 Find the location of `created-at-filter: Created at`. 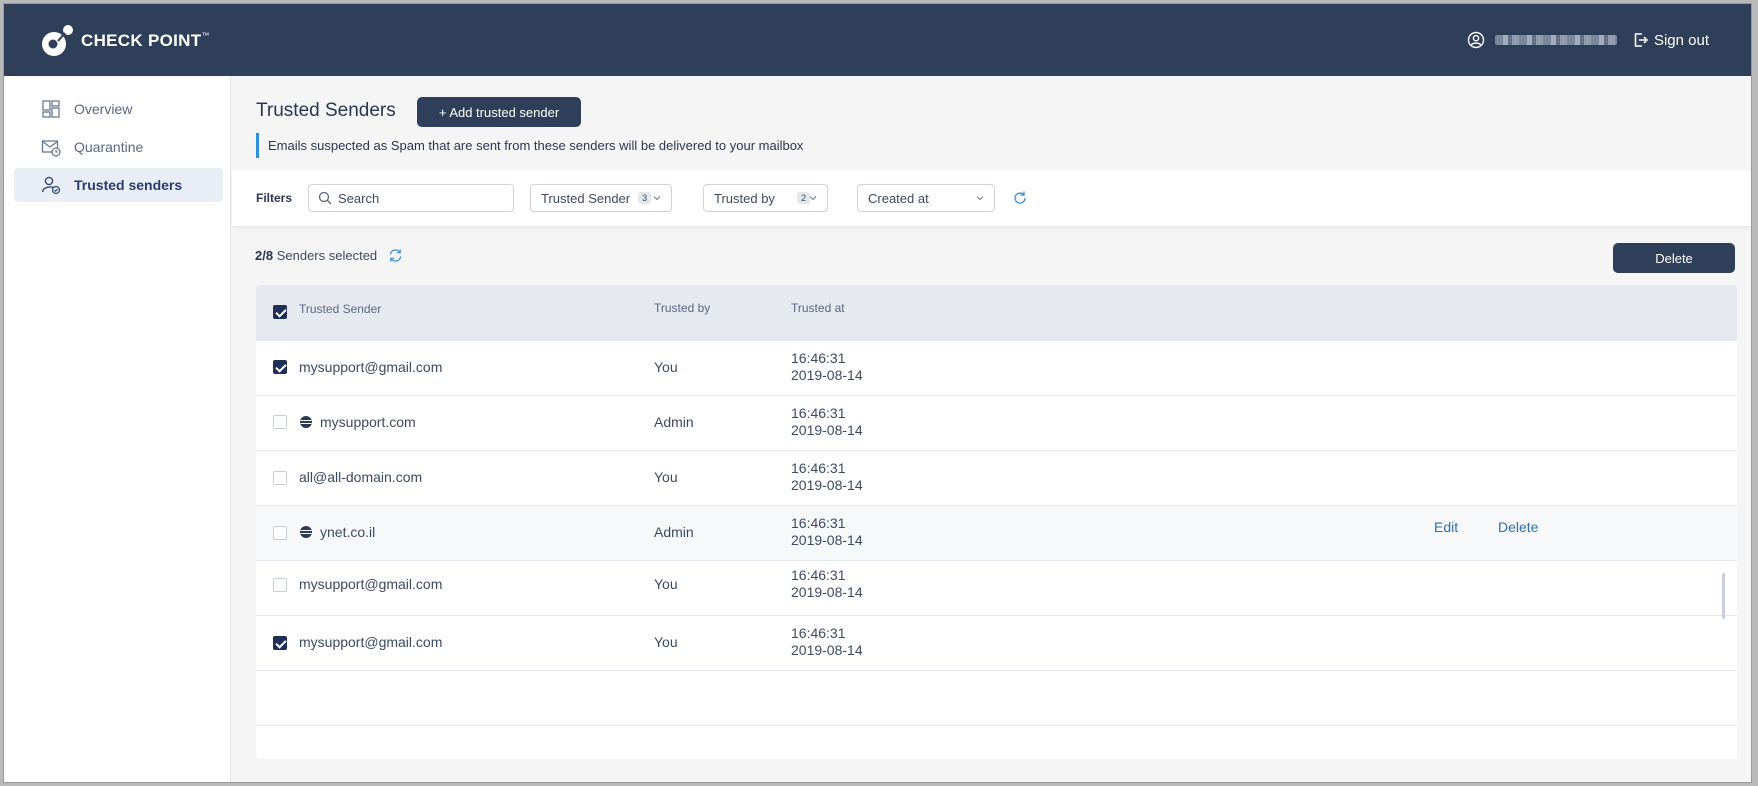

created-at-filter: Created at is located at coordinates (926, 198).